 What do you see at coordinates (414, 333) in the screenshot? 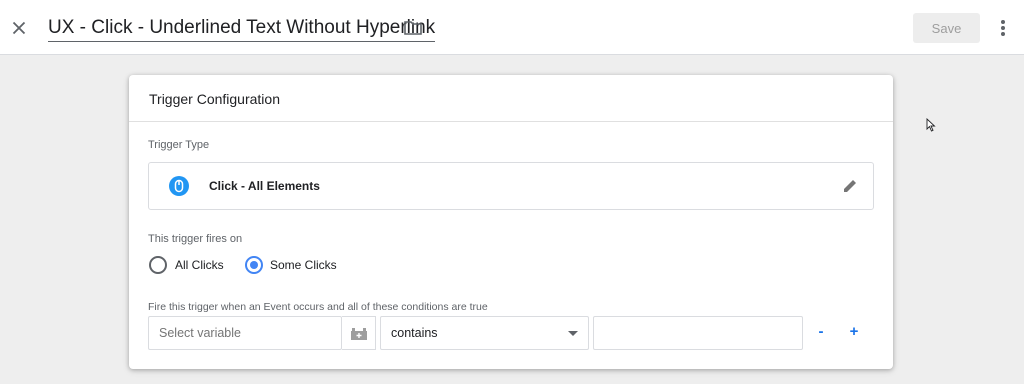
I see `operator-value: contains` at bounding box center [414, 333].